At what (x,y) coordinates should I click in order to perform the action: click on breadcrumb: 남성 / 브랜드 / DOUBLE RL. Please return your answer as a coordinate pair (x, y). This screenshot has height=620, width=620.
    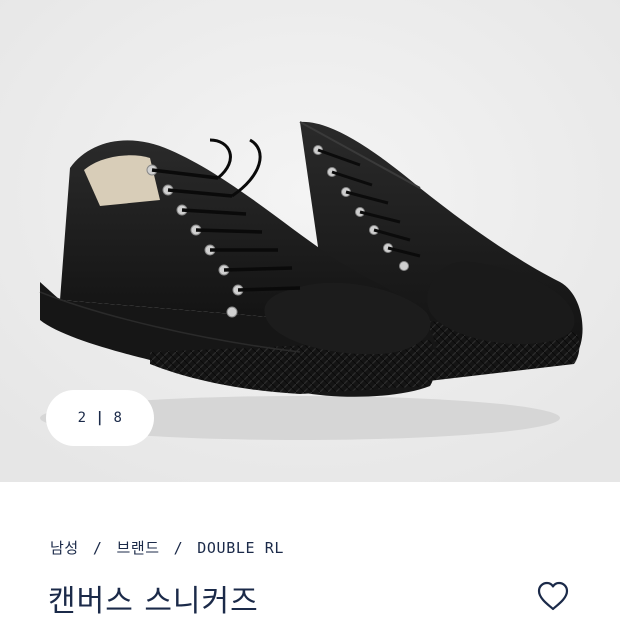
    Looking at the image, I should click on (167, 547).